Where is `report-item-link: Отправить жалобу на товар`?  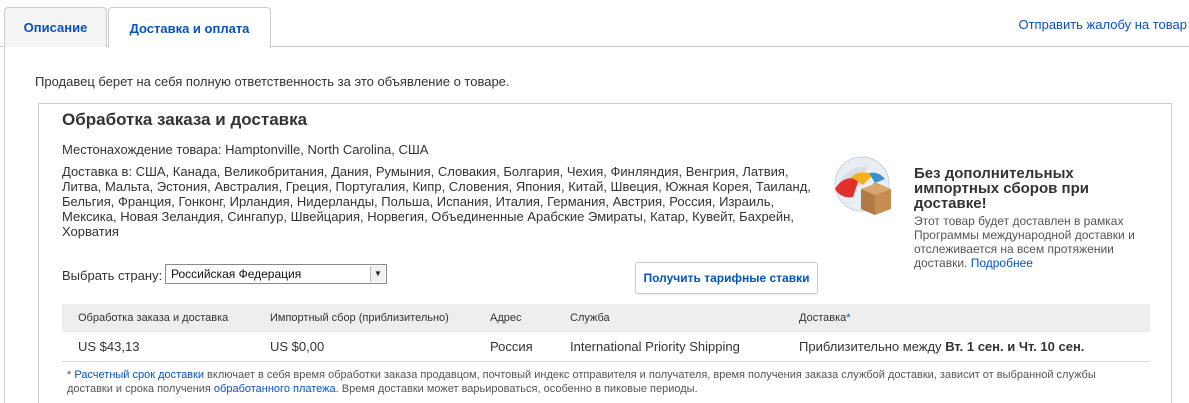
report-item-link: Отправить жалобу на товар is located at coordinates (1102, 24).